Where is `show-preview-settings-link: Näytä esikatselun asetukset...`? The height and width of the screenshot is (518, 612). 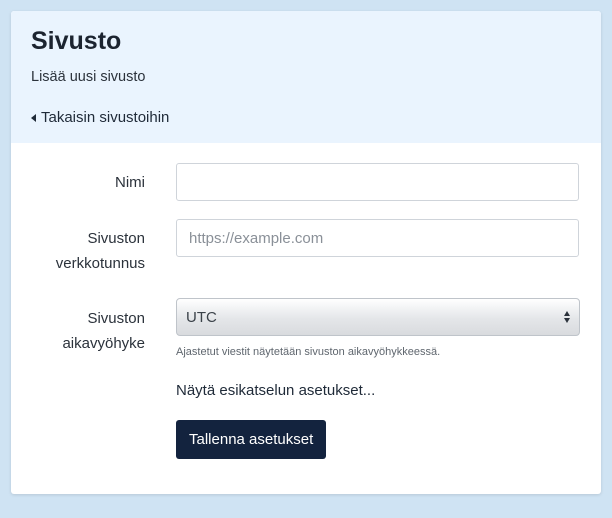 show-preview-settings-link: Näytä esikatselun asetukset... is located at coordinates (275, 391).